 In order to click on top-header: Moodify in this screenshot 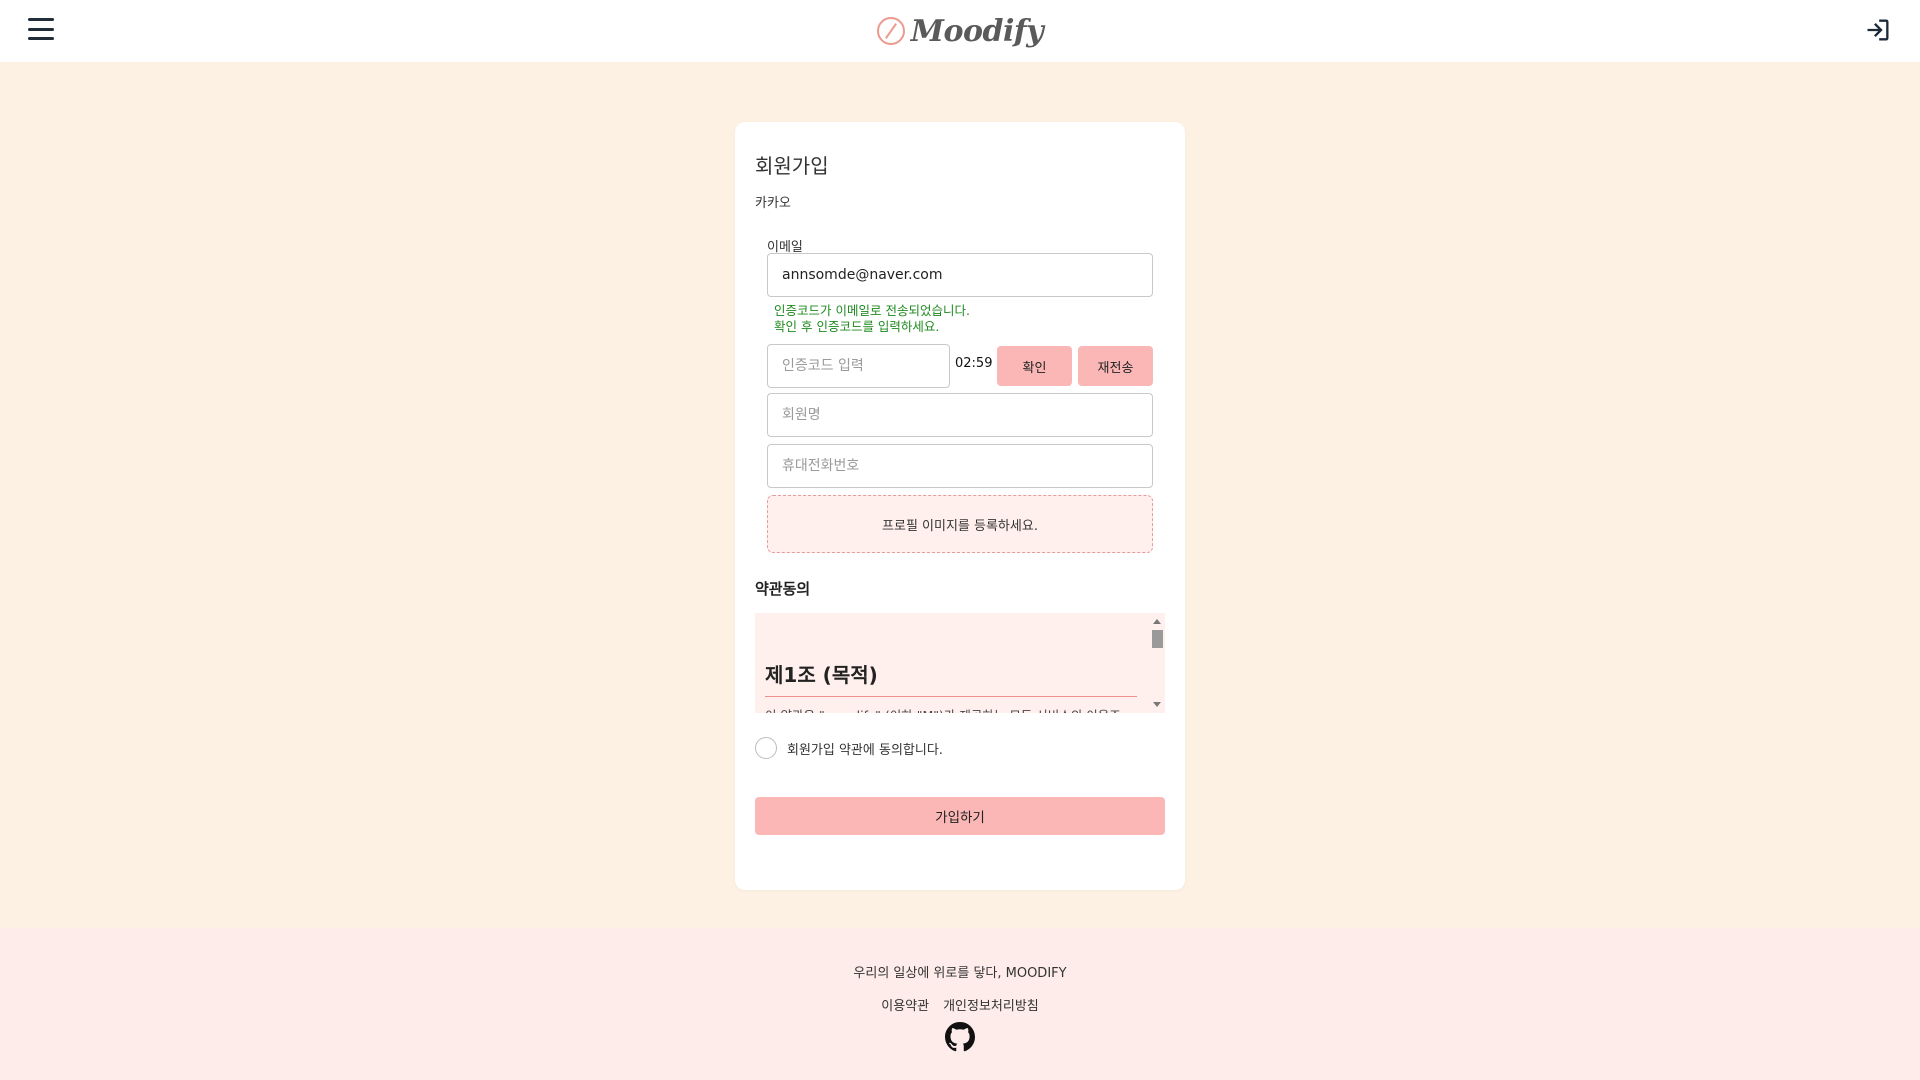, I will do `click(960, 31)`.